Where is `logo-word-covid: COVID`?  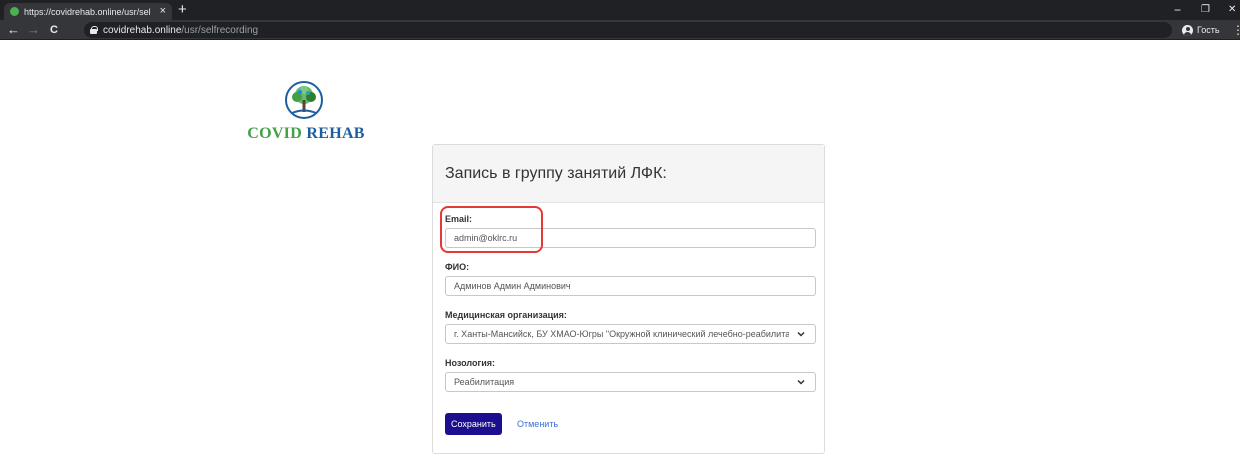
logo-word-covid: COVID is located at coordinates (275, 133).